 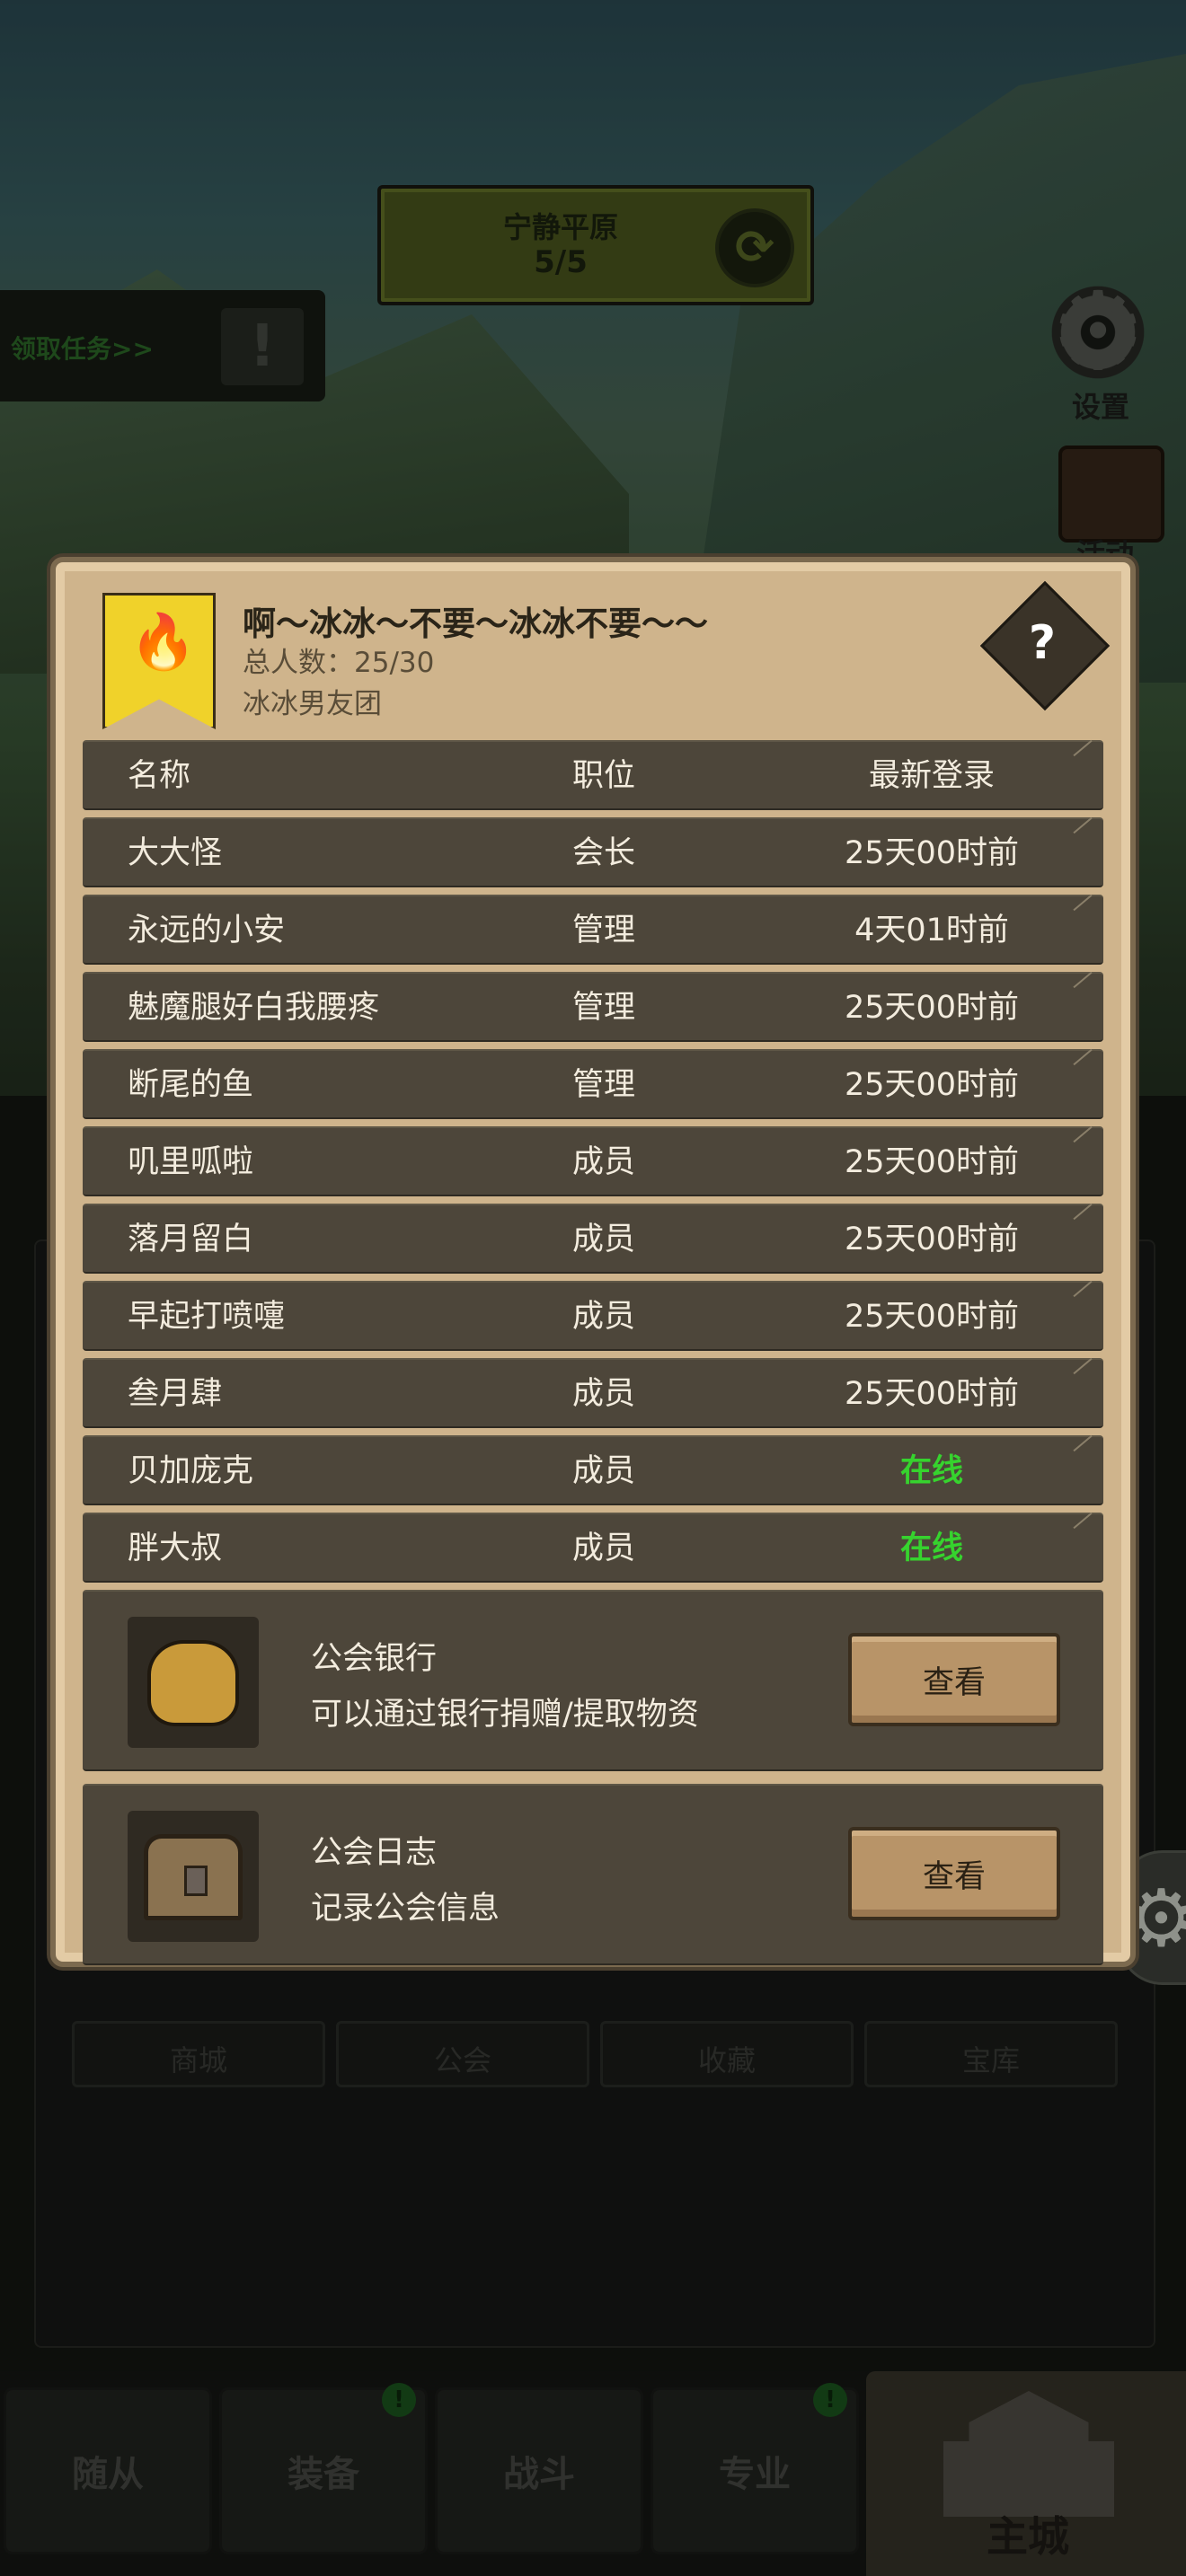 What do you see at coordinates (475, 623) in the screenshot?
I see `guild-name: 啊～冰冰～不要～冰冰不要～～` at bounding box center [475, 623].